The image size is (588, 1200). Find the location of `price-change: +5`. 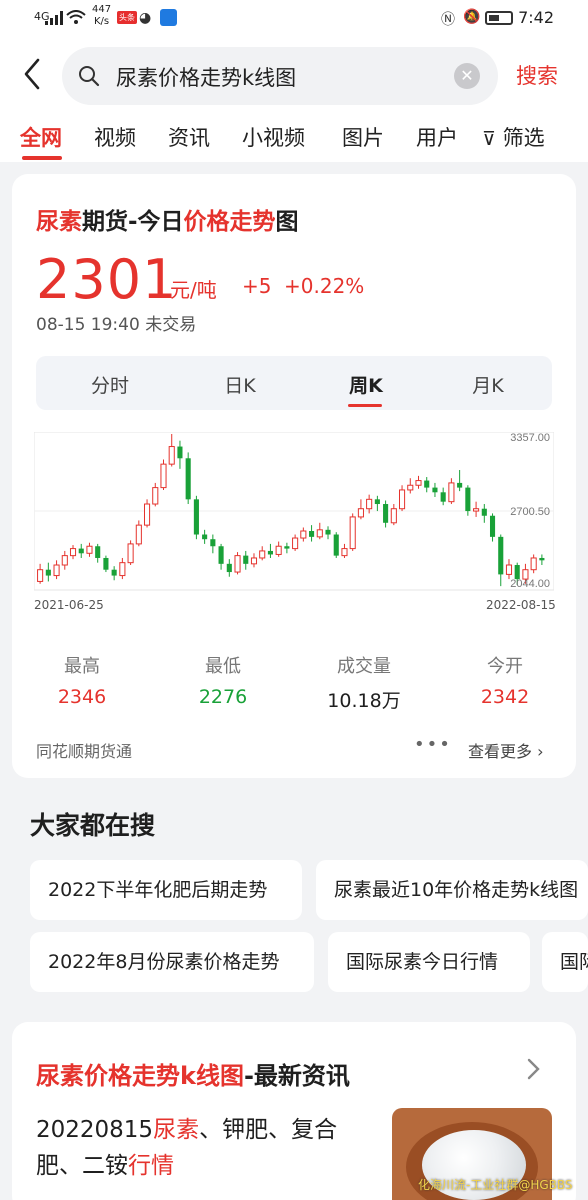

price-change: +5 is located at coordinates (257, 286).